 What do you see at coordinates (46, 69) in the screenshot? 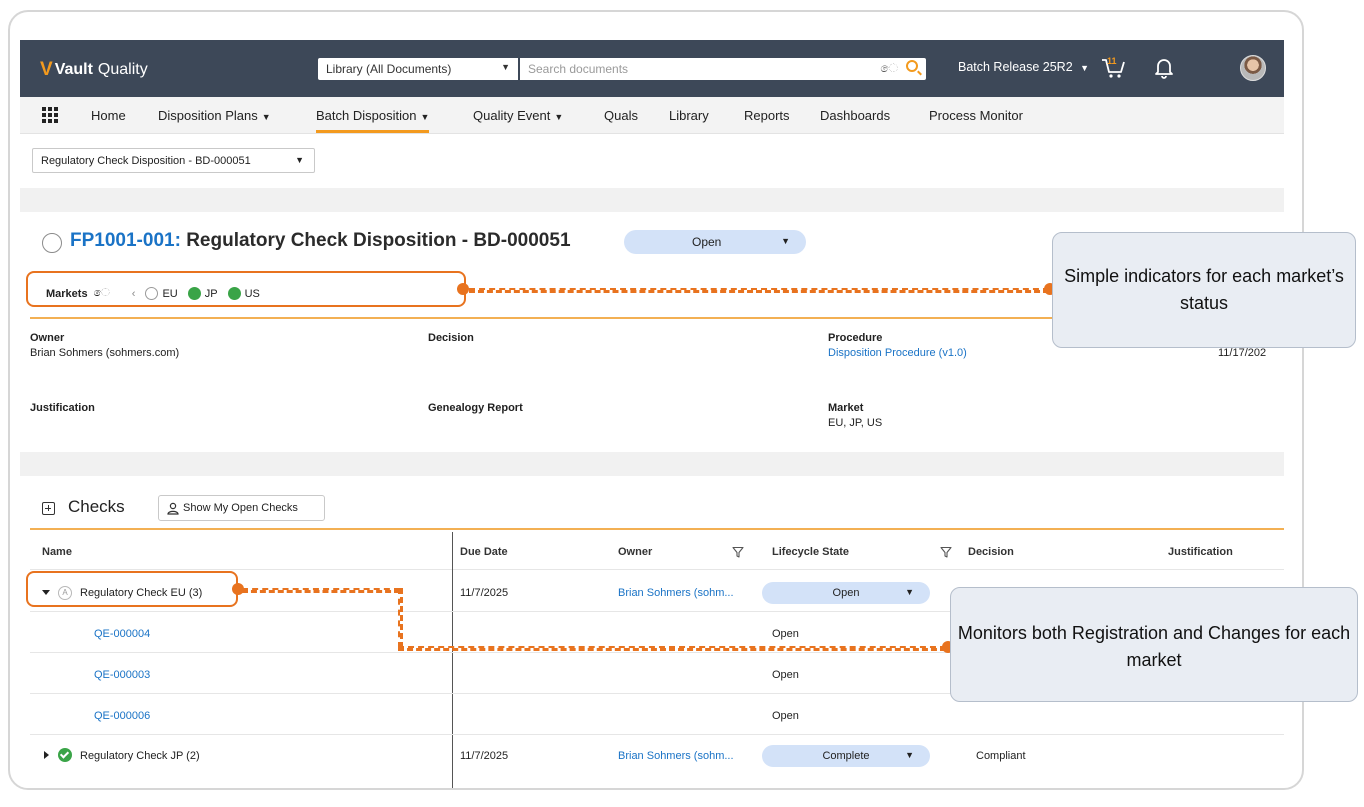
I see `vault-logo-mark: V` at bounding box center [46, 69].